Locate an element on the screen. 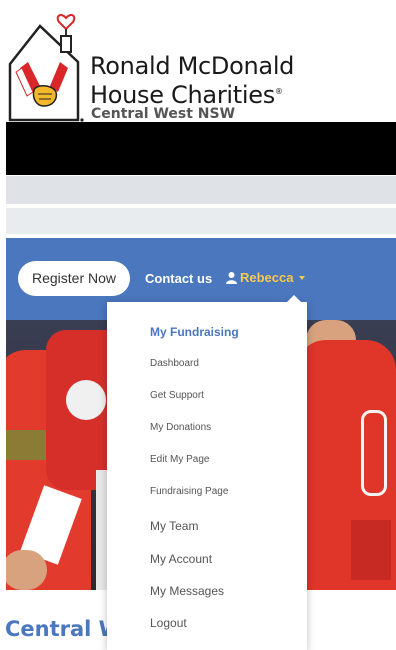 The width and height of the screenshot is (396, 650). user-name: Rebecca is located at coordinates (267, 277).